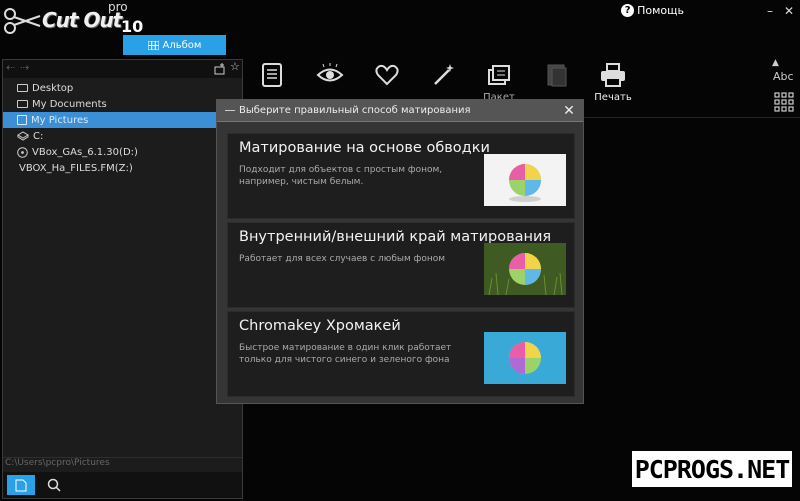 This screenshot has height=501, width=800. I want to click on close-window-button: ✕, so click(789, 11).